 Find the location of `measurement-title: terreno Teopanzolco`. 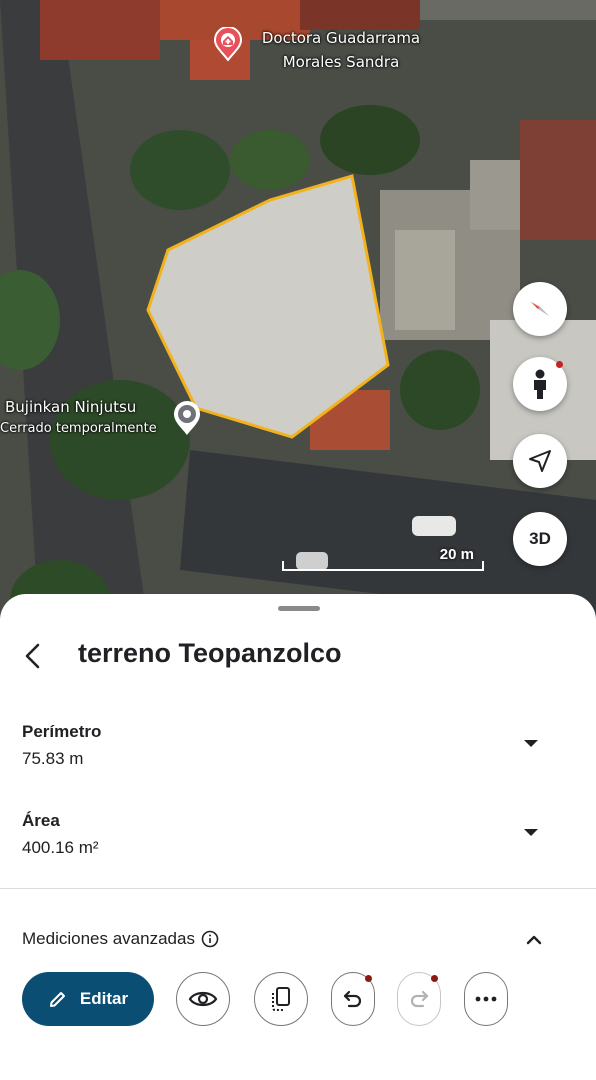

measurement-title: terreno Teopanzolco is located at coordinates (210, 653).